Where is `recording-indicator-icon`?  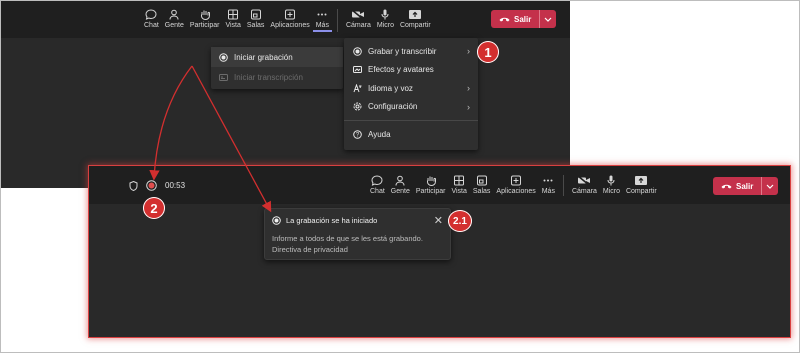
recording-indicator-icon is located at coordinates (151, 185).